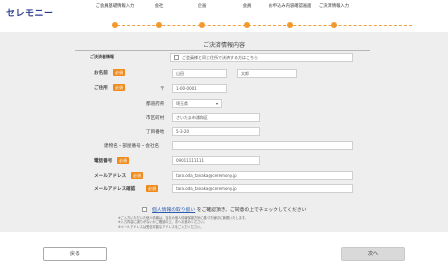  I want to click on email-input: taro.oda_tanaka@ceremony.jp, so click(262, 175).